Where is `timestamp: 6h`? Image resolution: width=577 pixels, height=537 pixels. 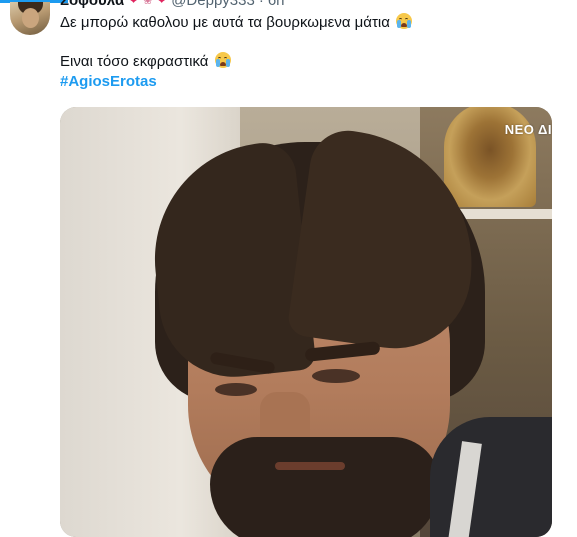
timestamp: 6h is located at coordinates (276, 4).